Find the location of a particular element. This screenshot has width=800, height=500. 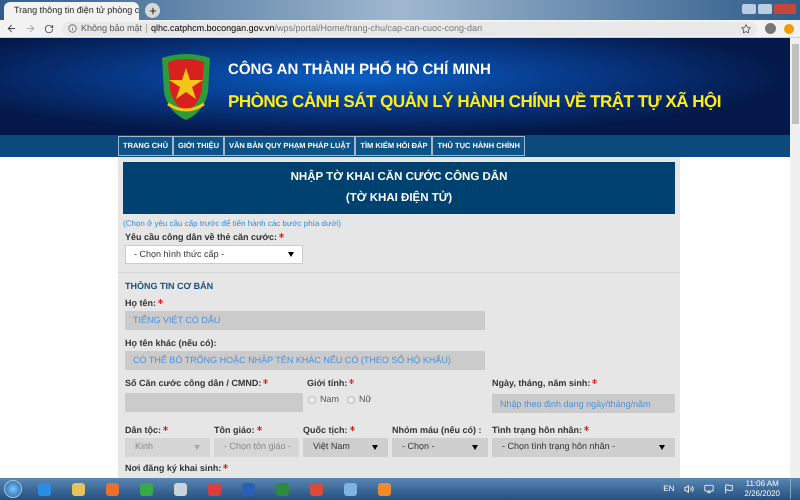

alert-icon is located at coordinates (789, 29).